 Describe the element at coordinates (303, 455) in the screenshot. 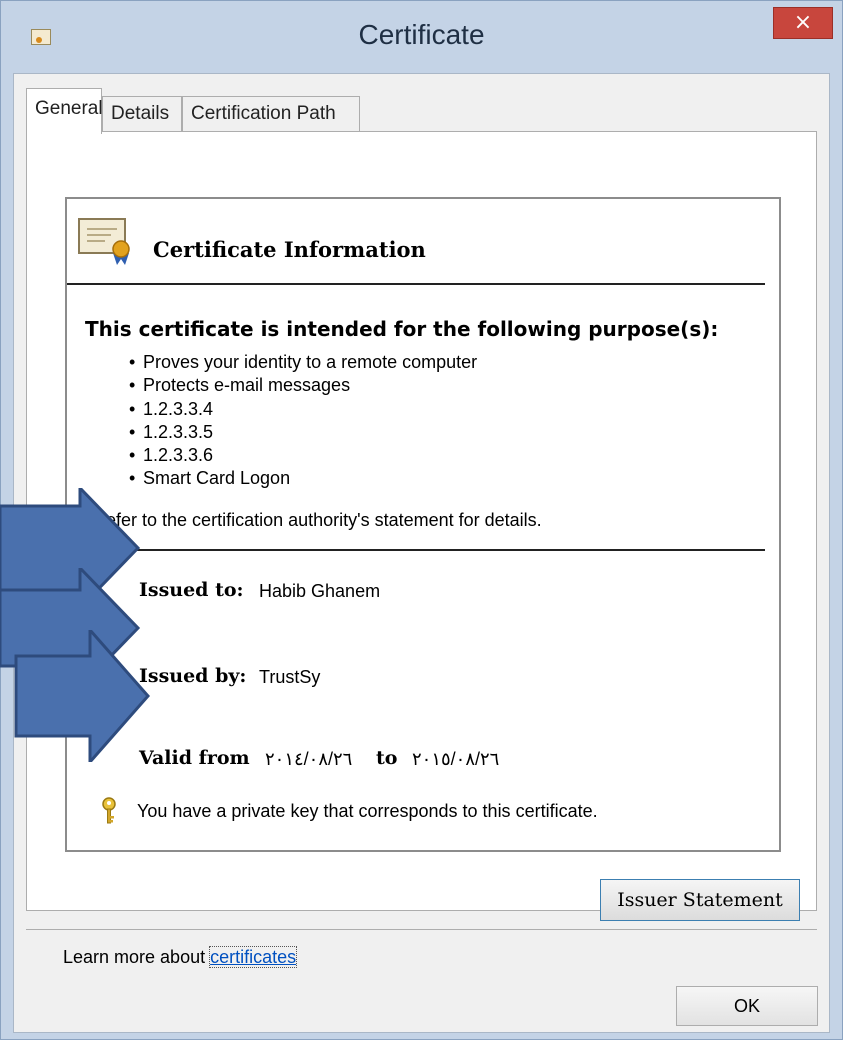

I see `purpose-item: 1.2.3.3.6` at that location.